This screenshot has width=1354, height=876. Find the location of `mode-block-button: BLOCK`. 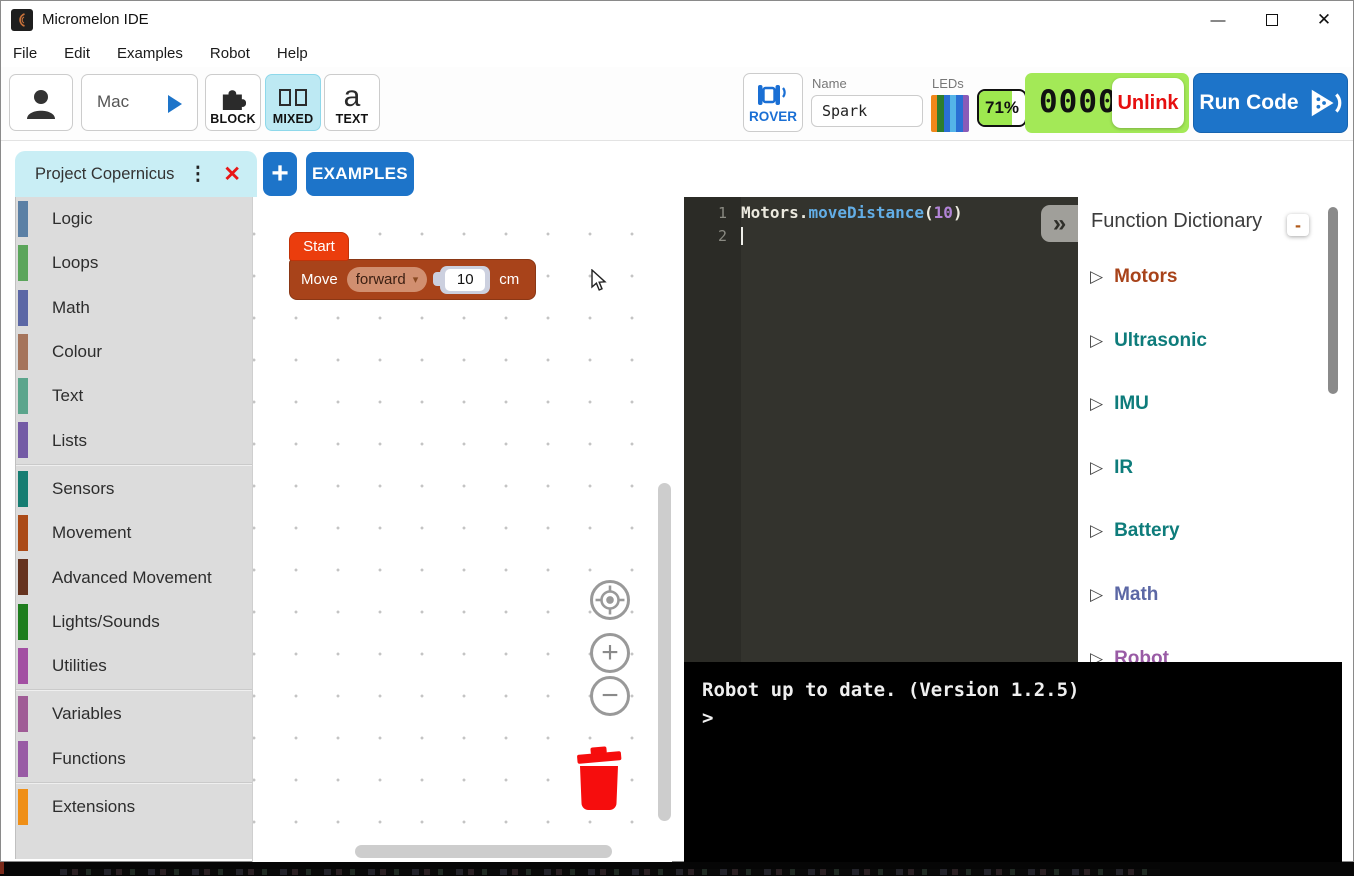

mode-block-button: BLOCK is located at coordinates (233, 102).